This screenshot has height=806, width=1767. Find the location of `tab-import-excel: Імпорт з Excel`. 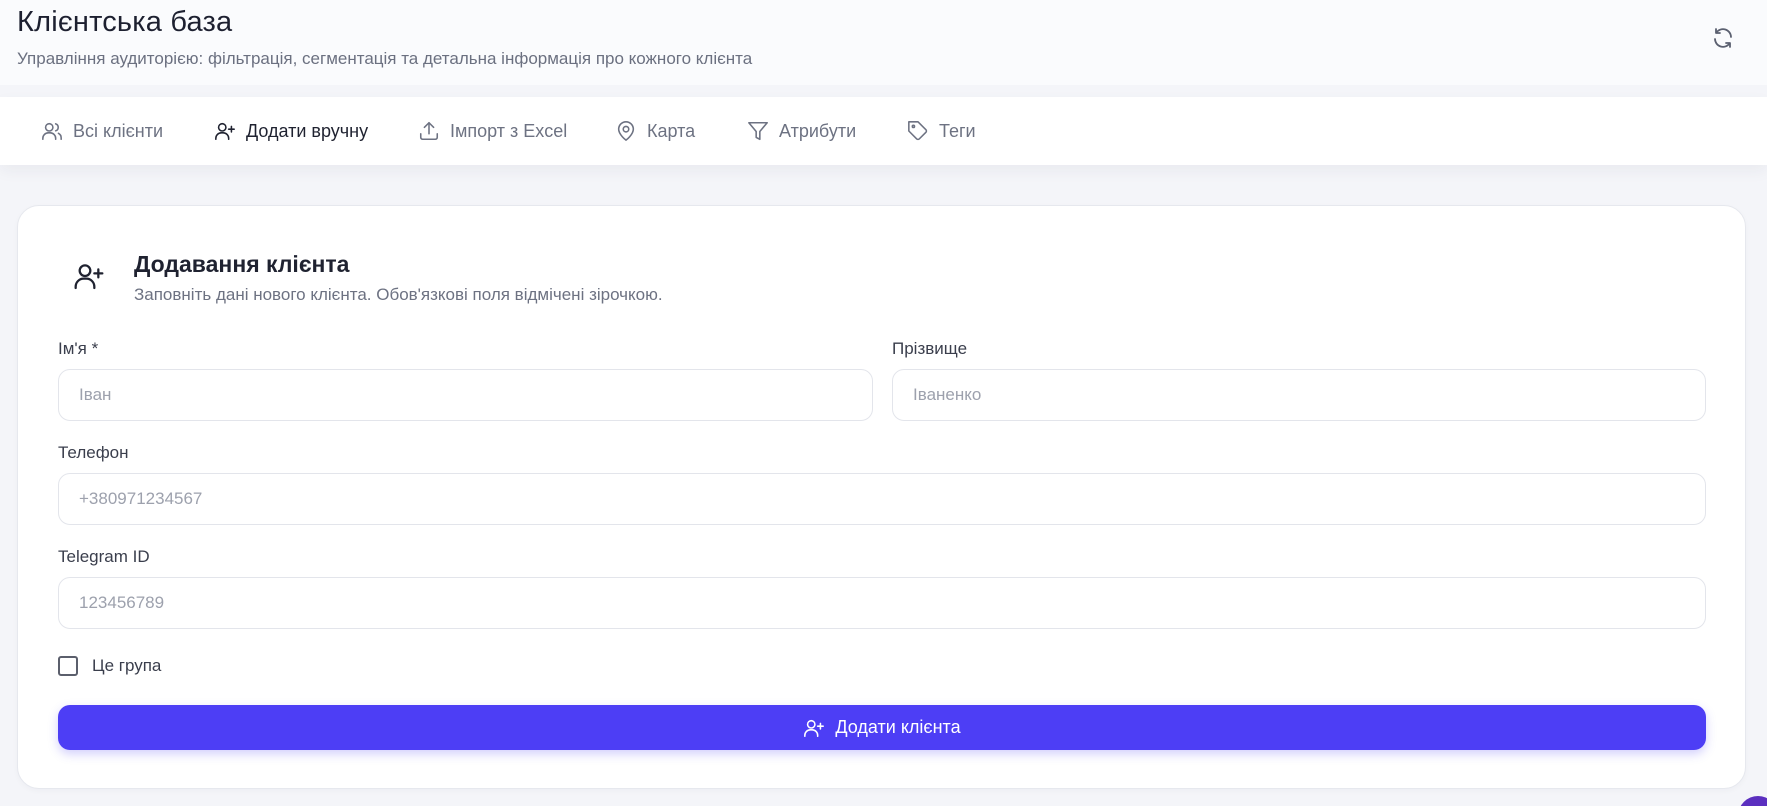

tab-import-excel: Імпорт з Excel is located at coordinates (492, 131).